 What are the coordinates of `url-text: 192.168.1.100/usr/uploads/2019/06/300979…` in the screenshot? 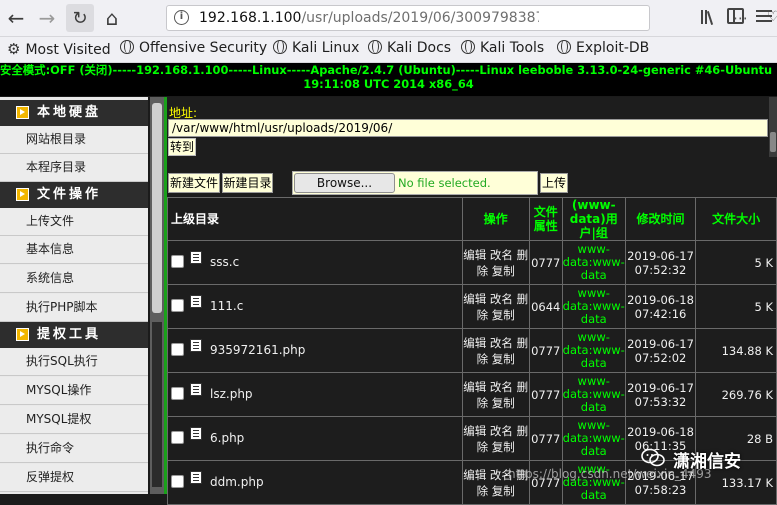 It's located at (369, 18).